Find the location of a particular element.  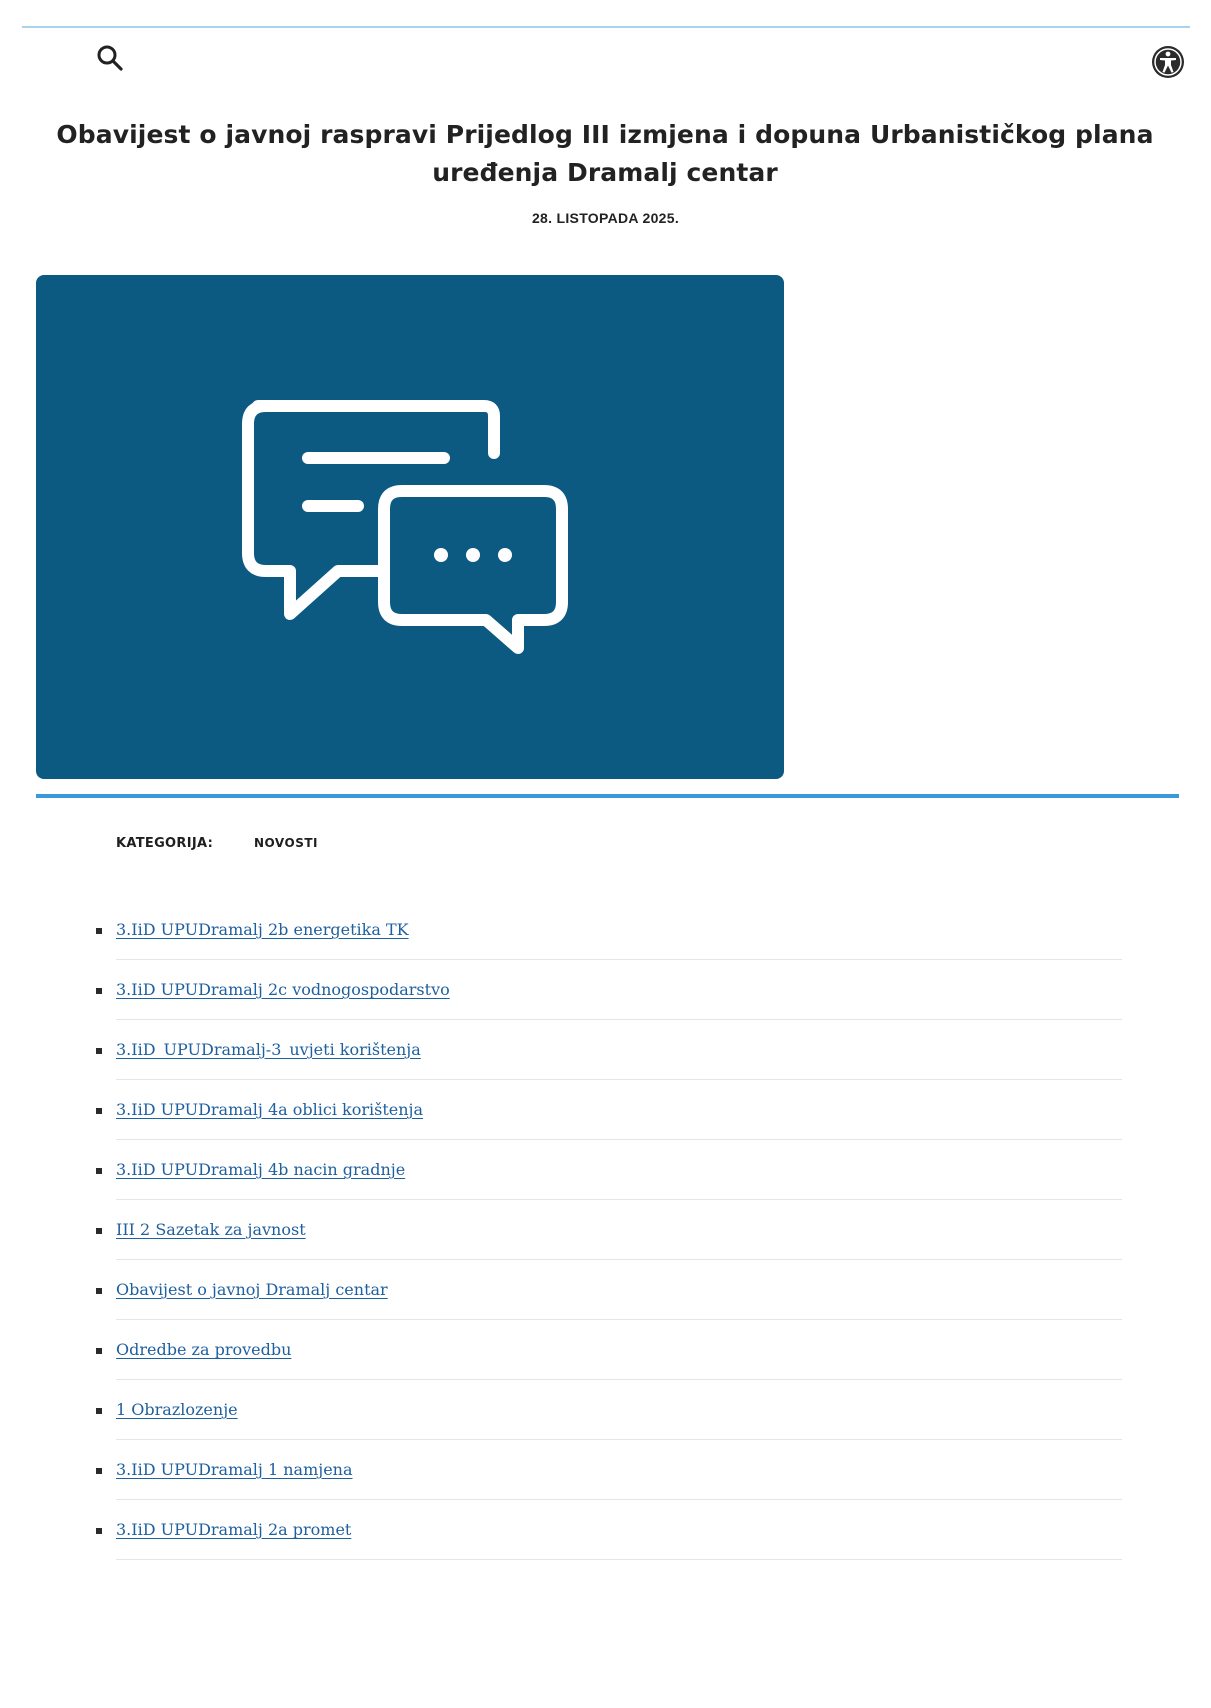

list-item: 3.IiD UPUDramalj 1 namjena is located at coordinates (609, 1470).